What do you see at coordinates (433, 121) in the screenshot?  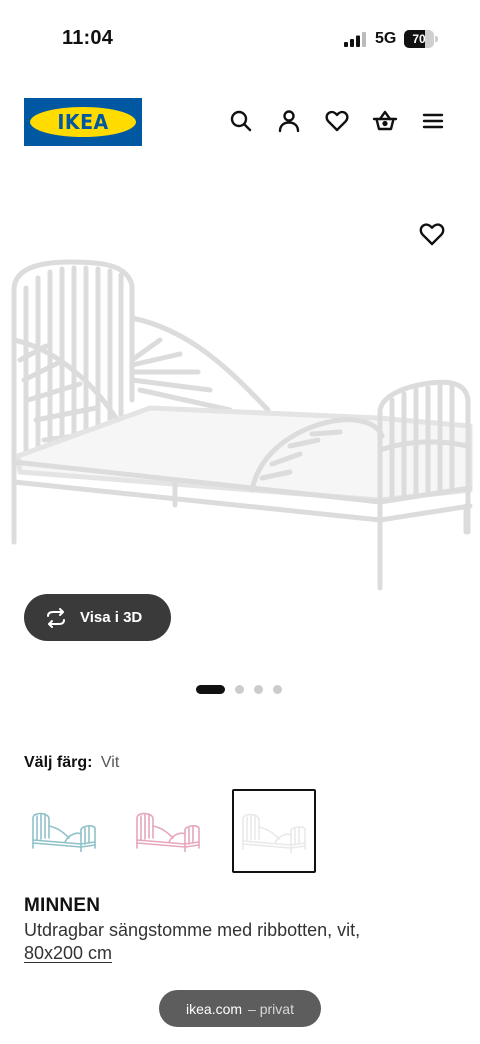 I see `menu-icon` at bounding box center [433, 121].